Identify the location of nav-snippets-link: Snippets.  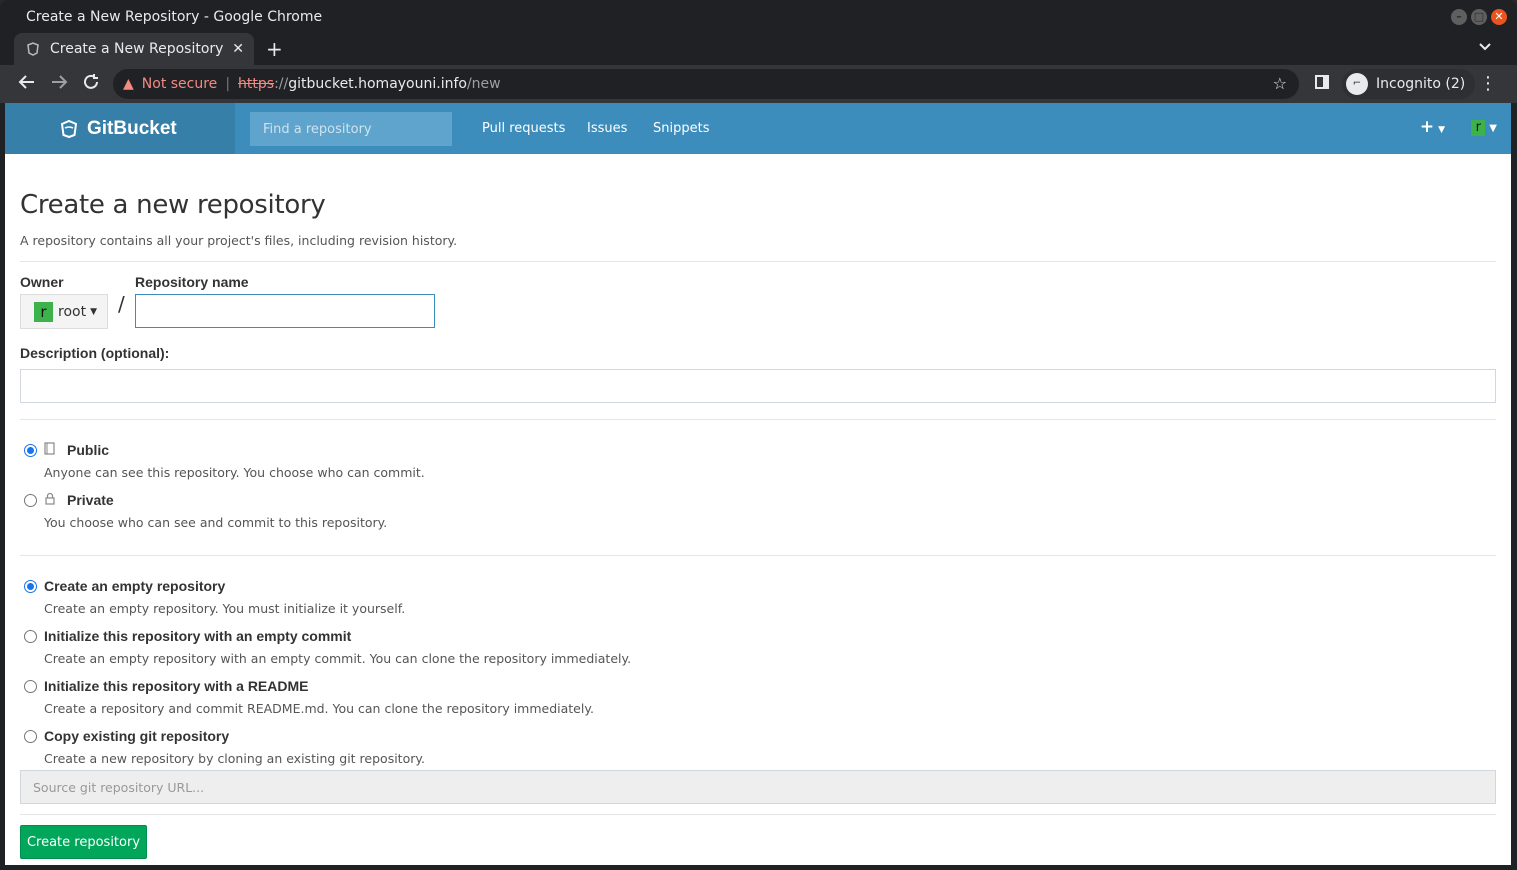
(681, 128).